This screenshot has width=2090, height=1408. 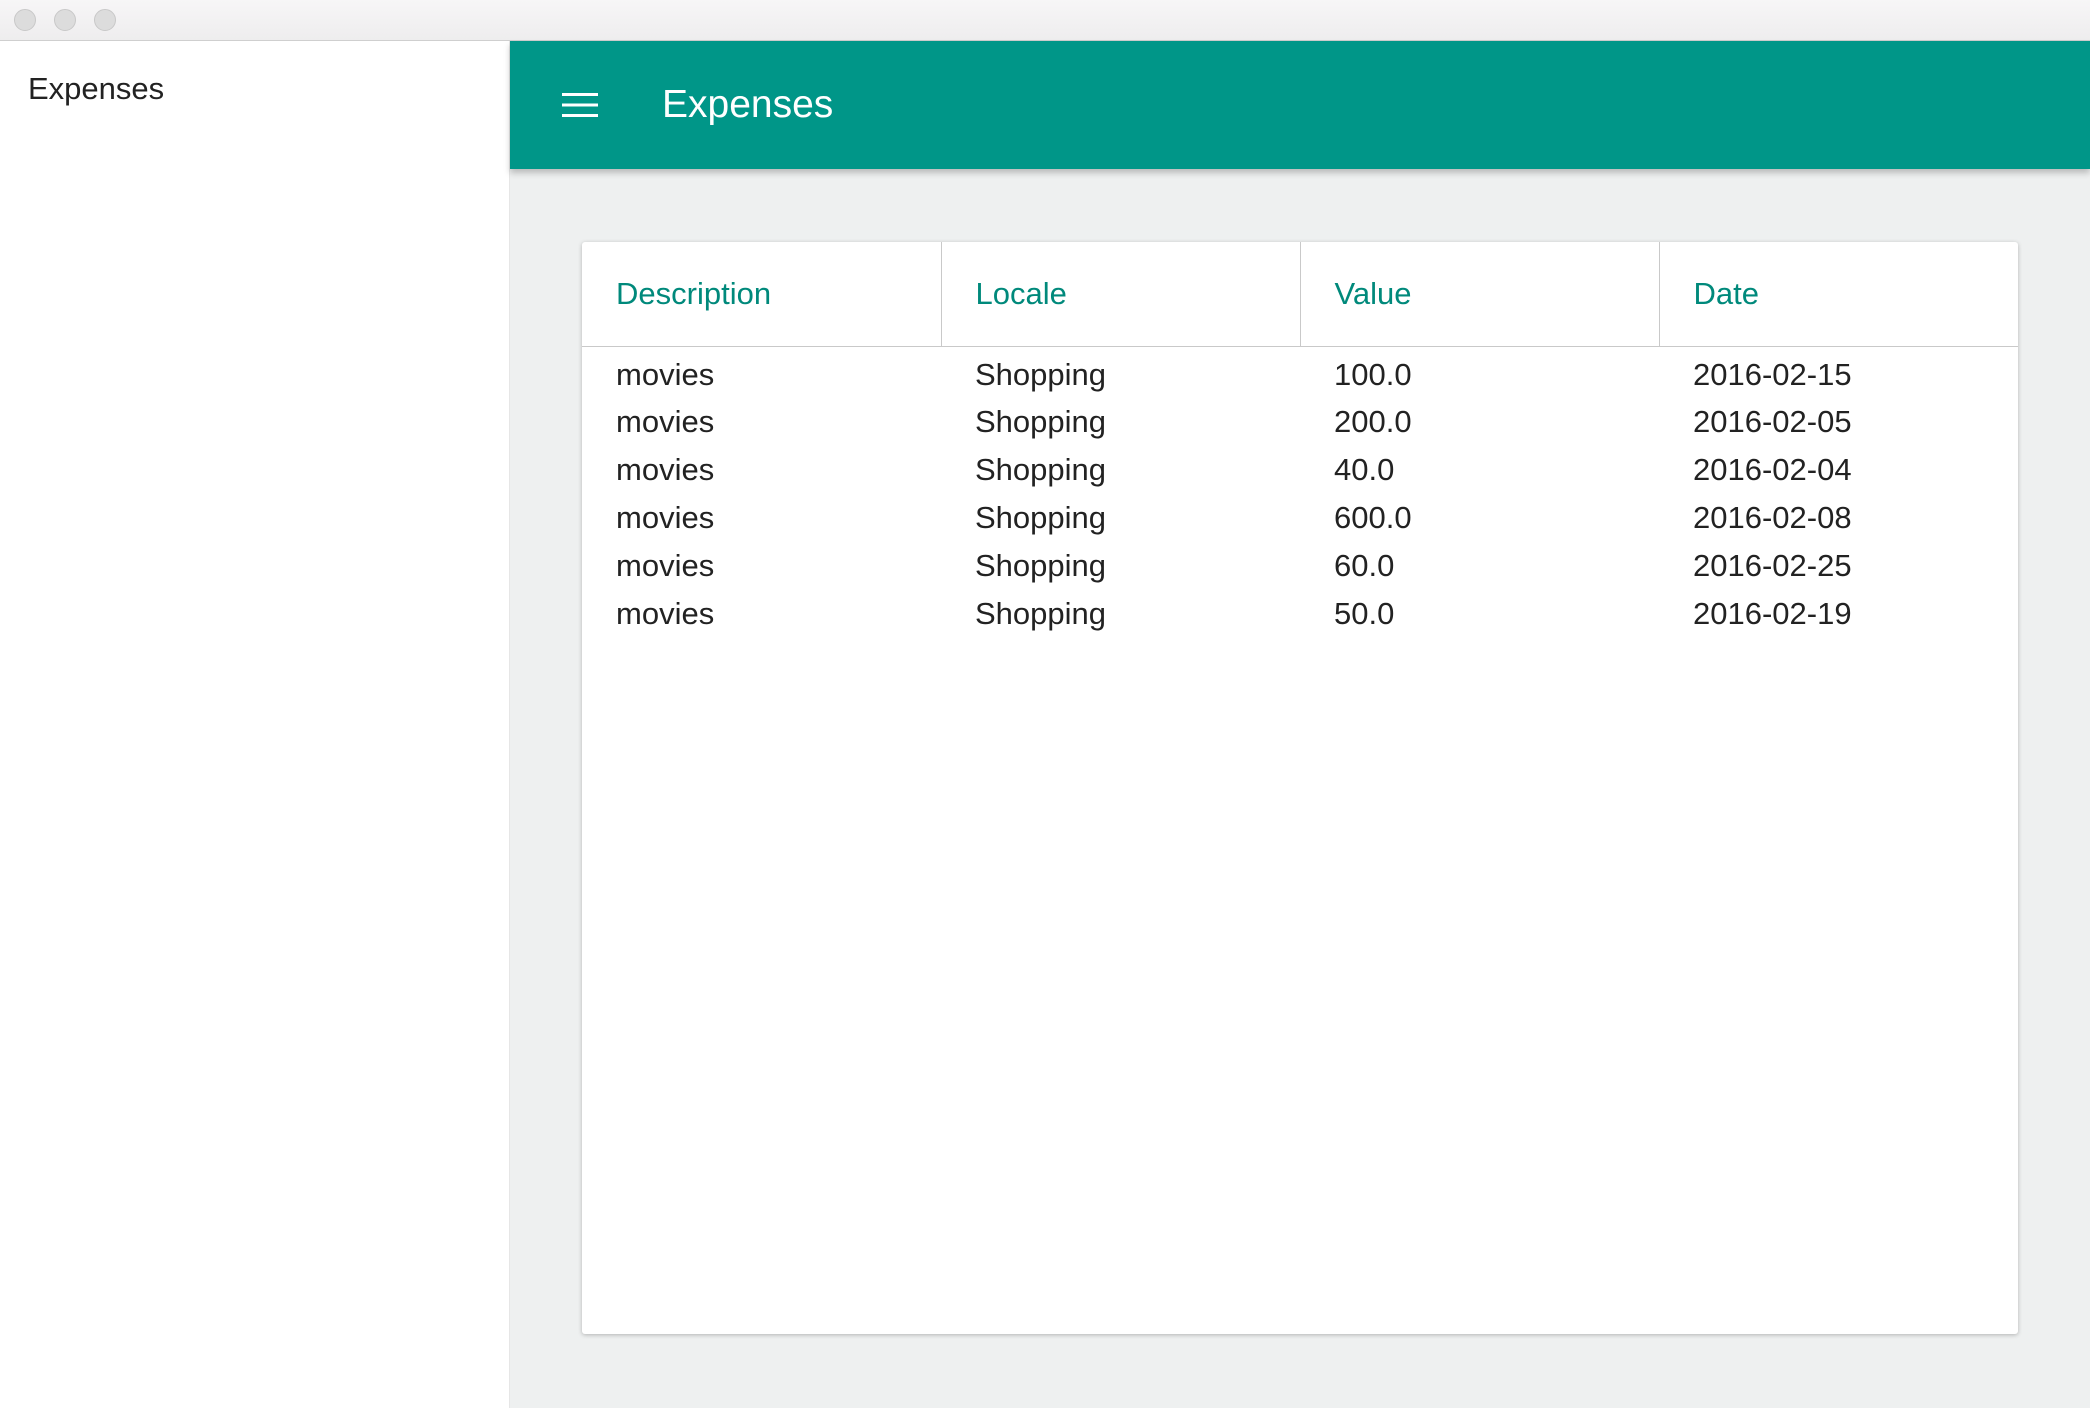 What do you see at coordinates (1300, 105) in the screenshot?
I see `app-bar: Expenses` at bounding box center [1300, 105].